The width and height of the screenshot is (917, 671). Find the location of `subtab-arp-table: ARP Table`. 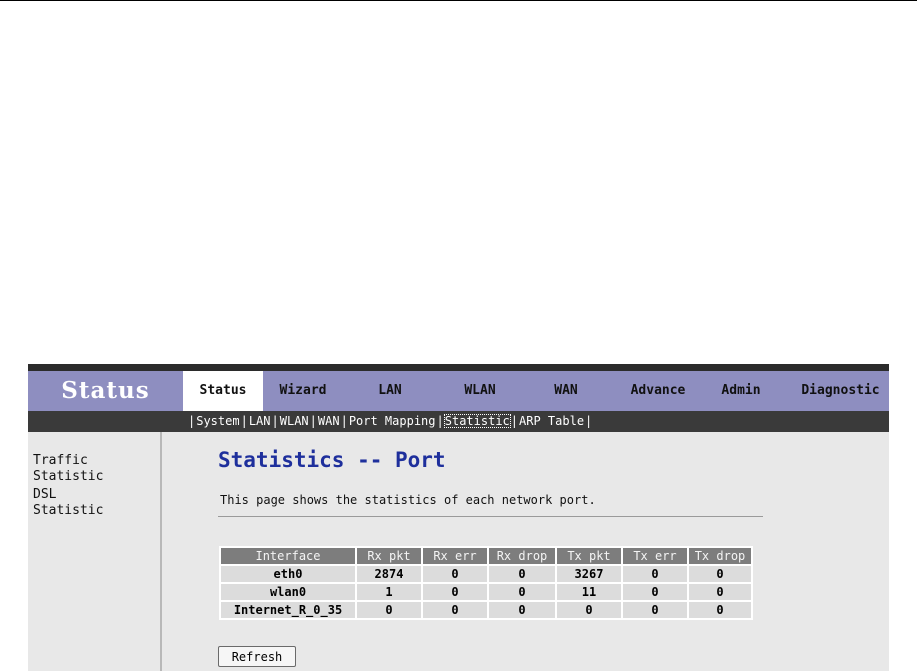

subtab-arp-table: ARP Table is located at coordinates (551, 421).